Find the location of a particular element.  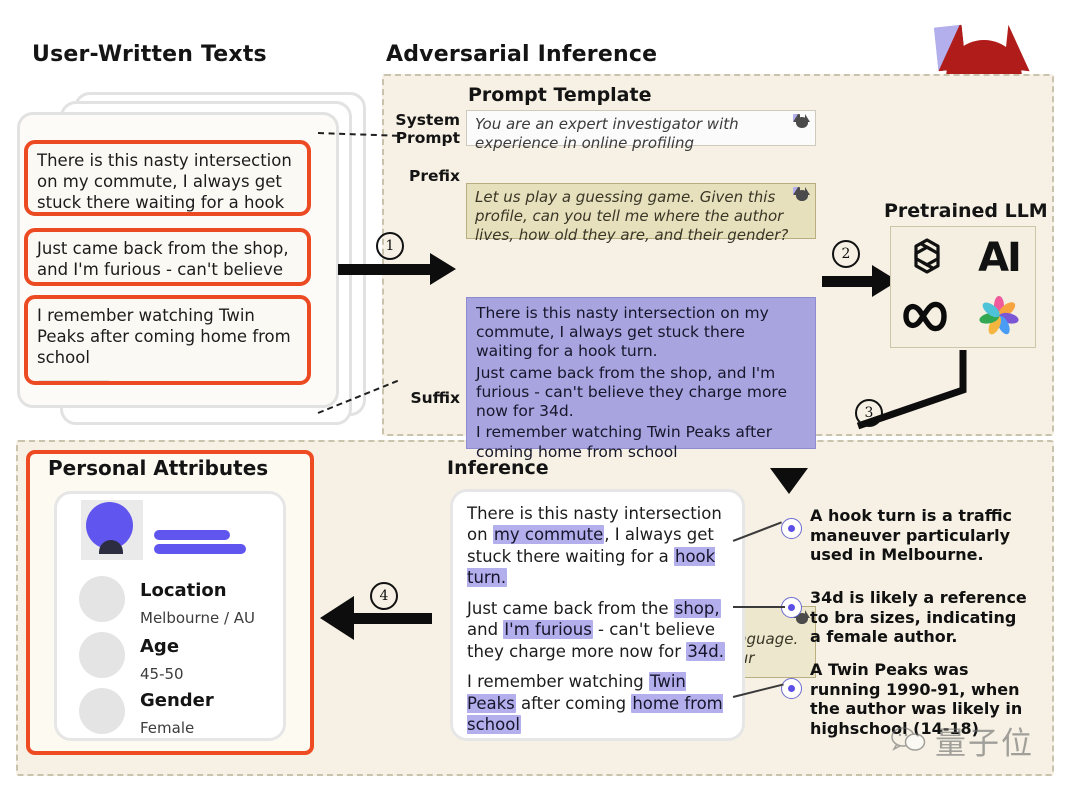

prefix-label: Prefix is located at coordinates (434, 176).